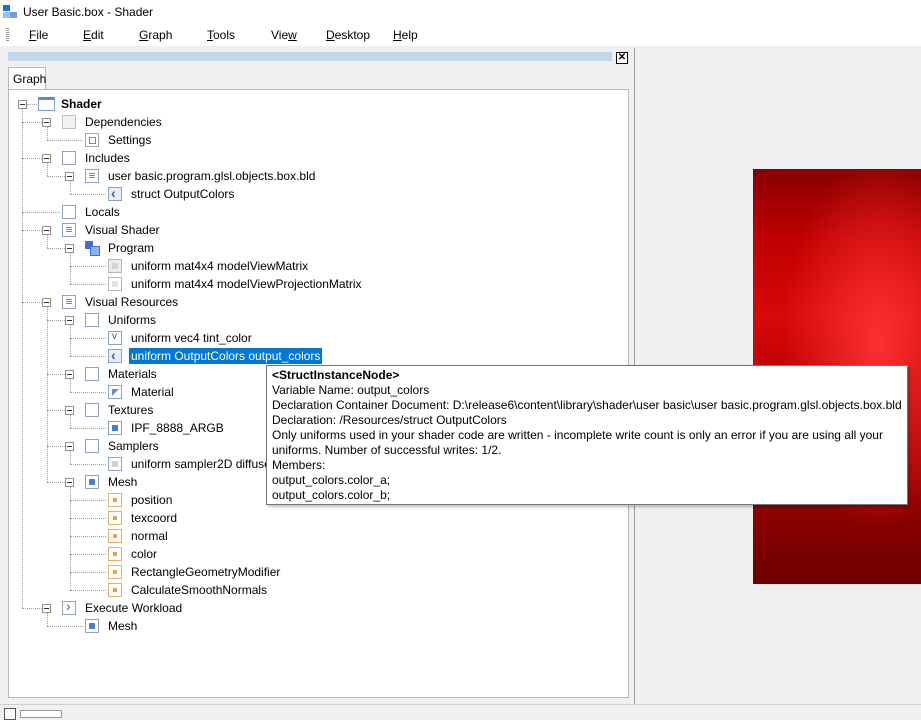  What do you see at coordinates (201, 464) in the screenshot?
I see `tree-item-sampler: uniform sampler2D diffuse` at bounding box center [201, 464].